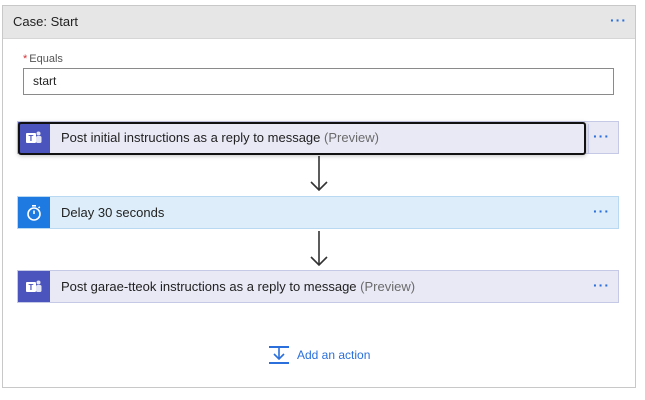  What do you see at coordinates (588, 138) in the screenshot?
I see `divider` at bounding box center [588, 138].